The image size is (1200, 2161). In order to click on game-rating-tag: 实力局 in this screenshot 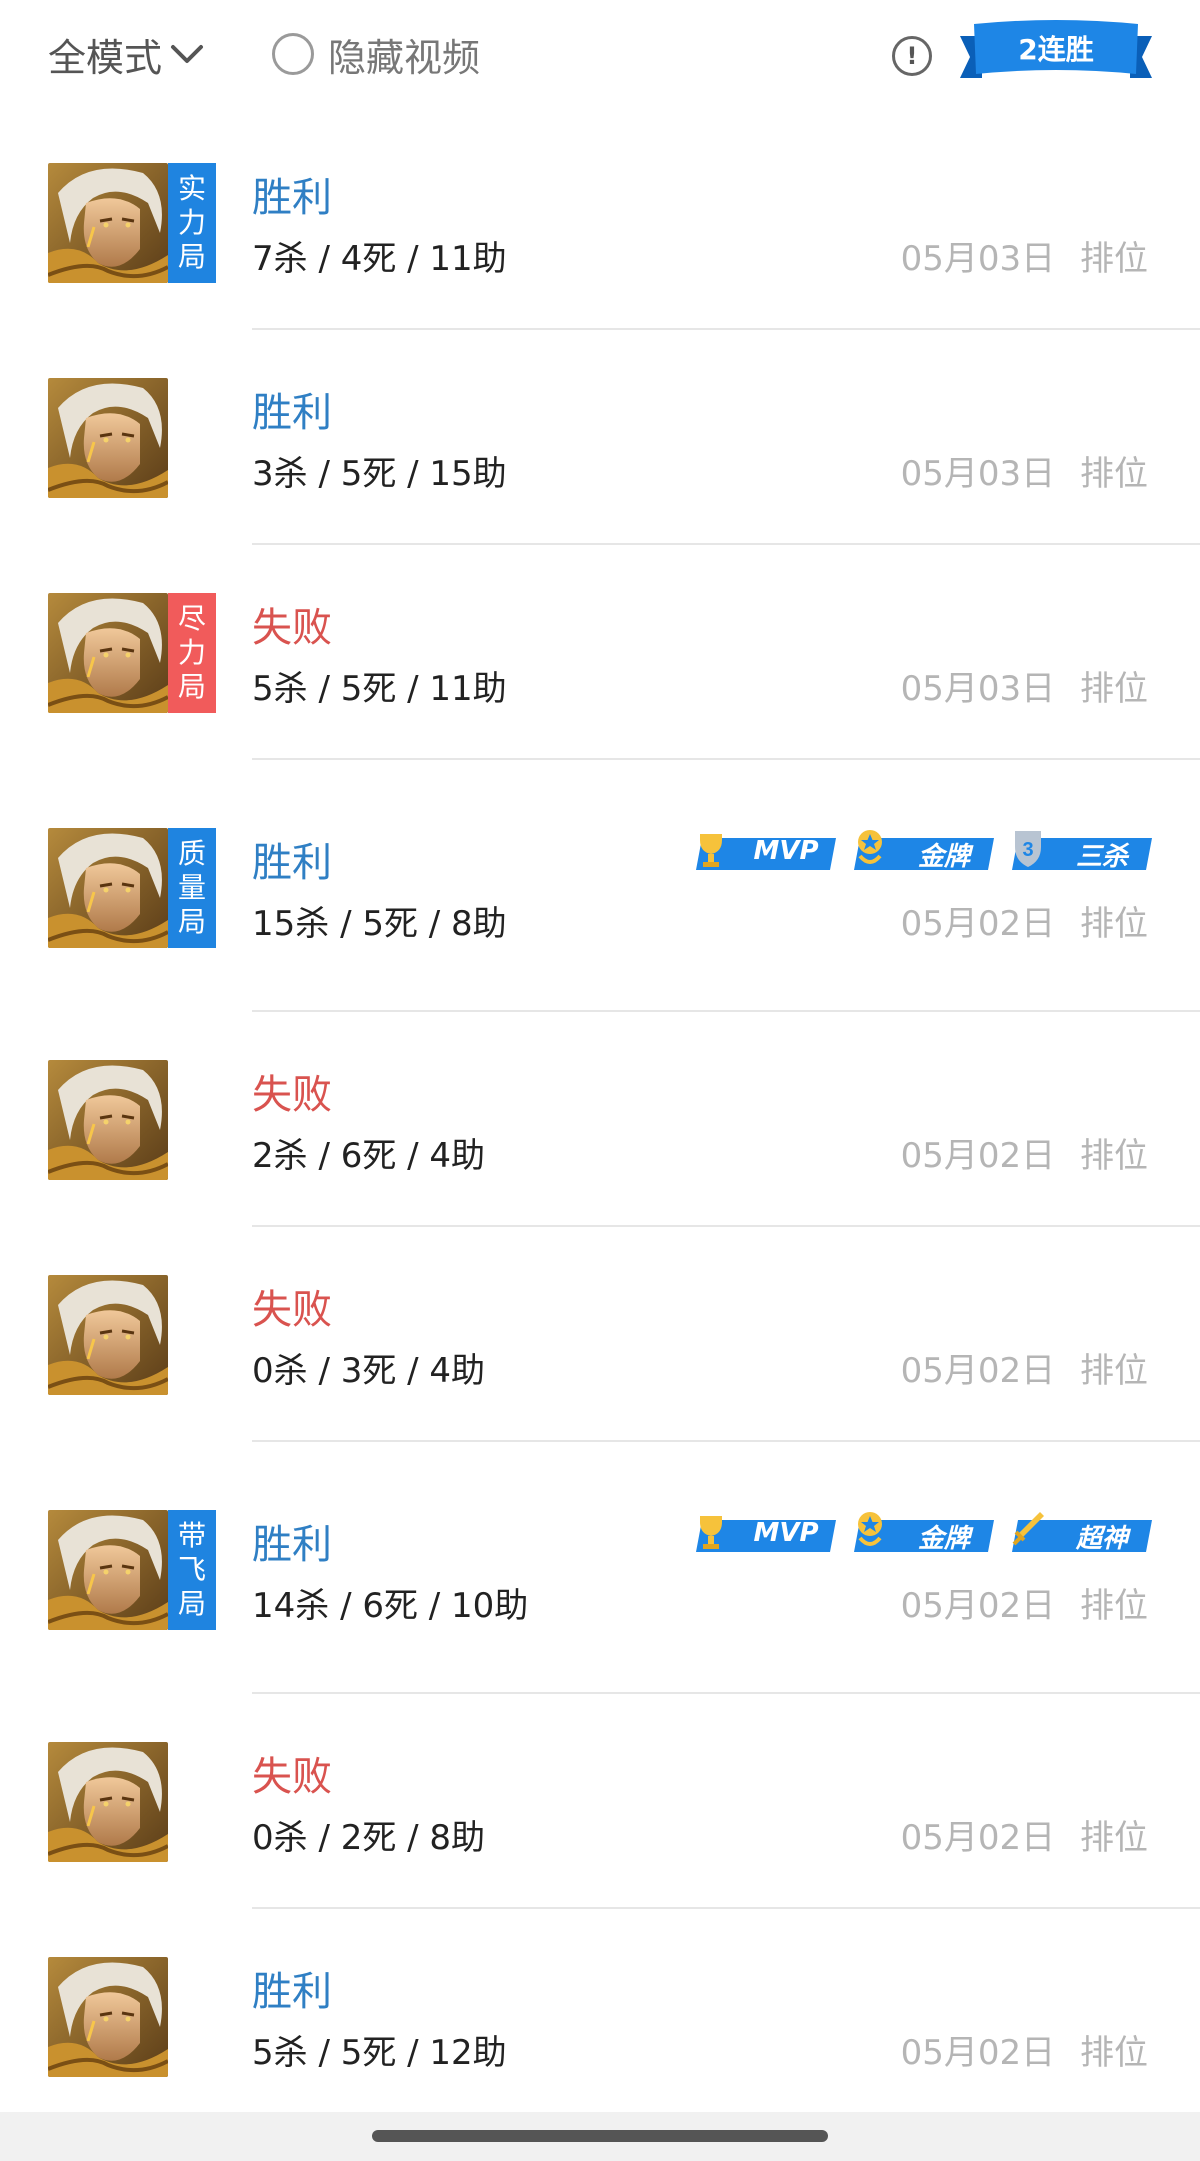, I will do `click(192, 223)`.